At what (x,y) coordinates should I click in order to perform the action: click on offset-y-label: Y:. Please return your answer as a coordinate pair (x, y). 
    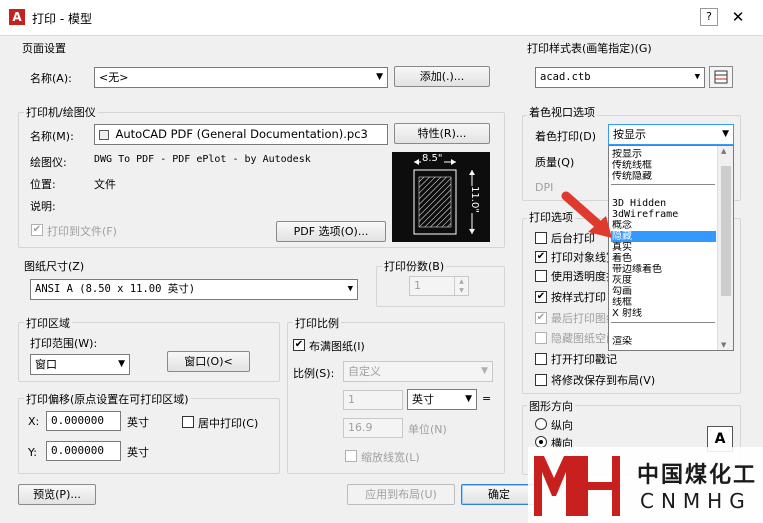
    Looking at the image, I should click on (32, 452).